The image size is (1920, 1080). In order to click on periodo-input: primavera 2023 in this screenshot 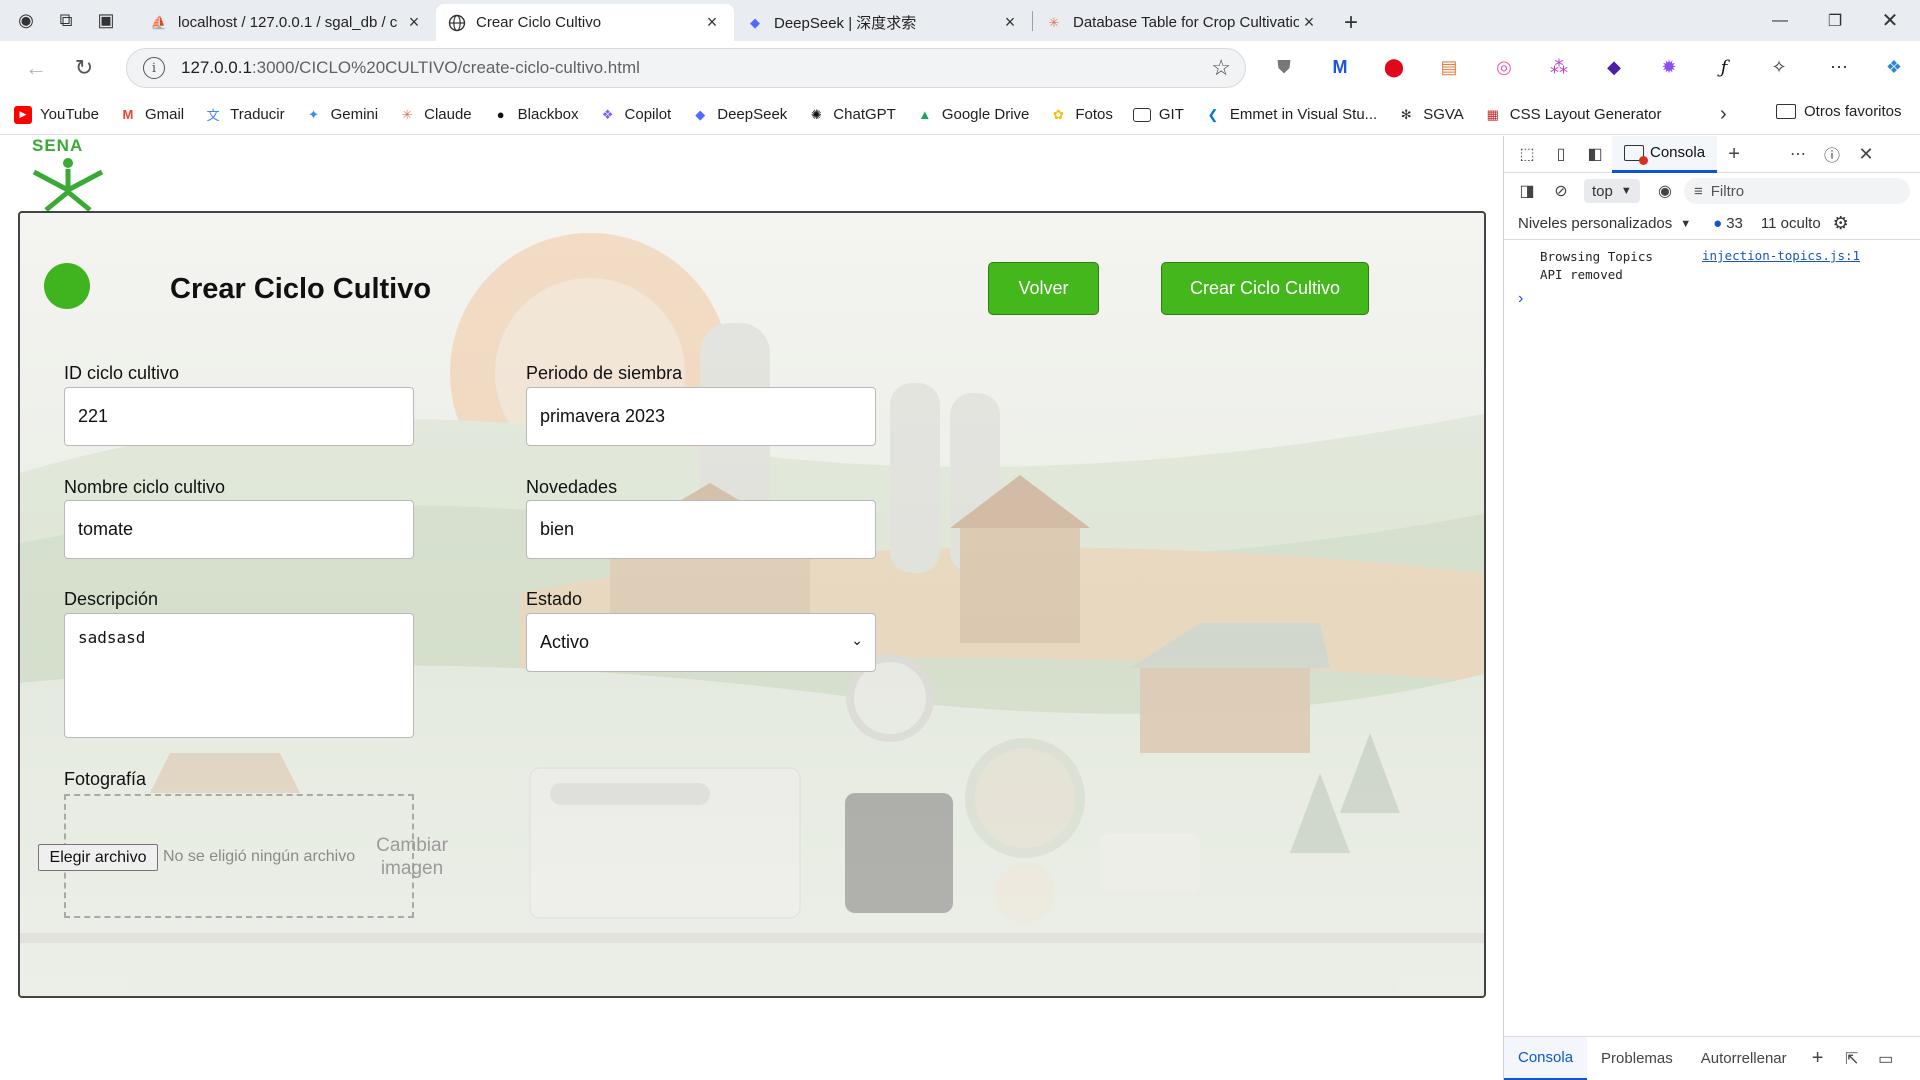, I will do `click(701, 416)`.